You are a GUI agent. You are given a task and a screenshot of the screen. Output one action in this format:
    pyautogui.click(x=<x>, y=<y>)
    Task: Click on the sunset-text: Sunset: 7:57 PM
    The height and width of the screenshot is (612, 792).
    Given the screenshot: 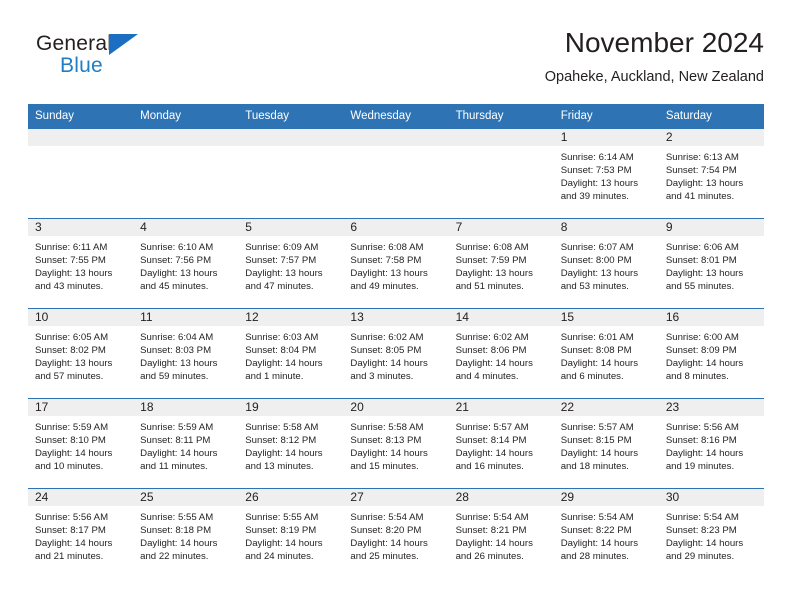 What is the action you would take?
    pyautogui.click(x=281, y=261)
    